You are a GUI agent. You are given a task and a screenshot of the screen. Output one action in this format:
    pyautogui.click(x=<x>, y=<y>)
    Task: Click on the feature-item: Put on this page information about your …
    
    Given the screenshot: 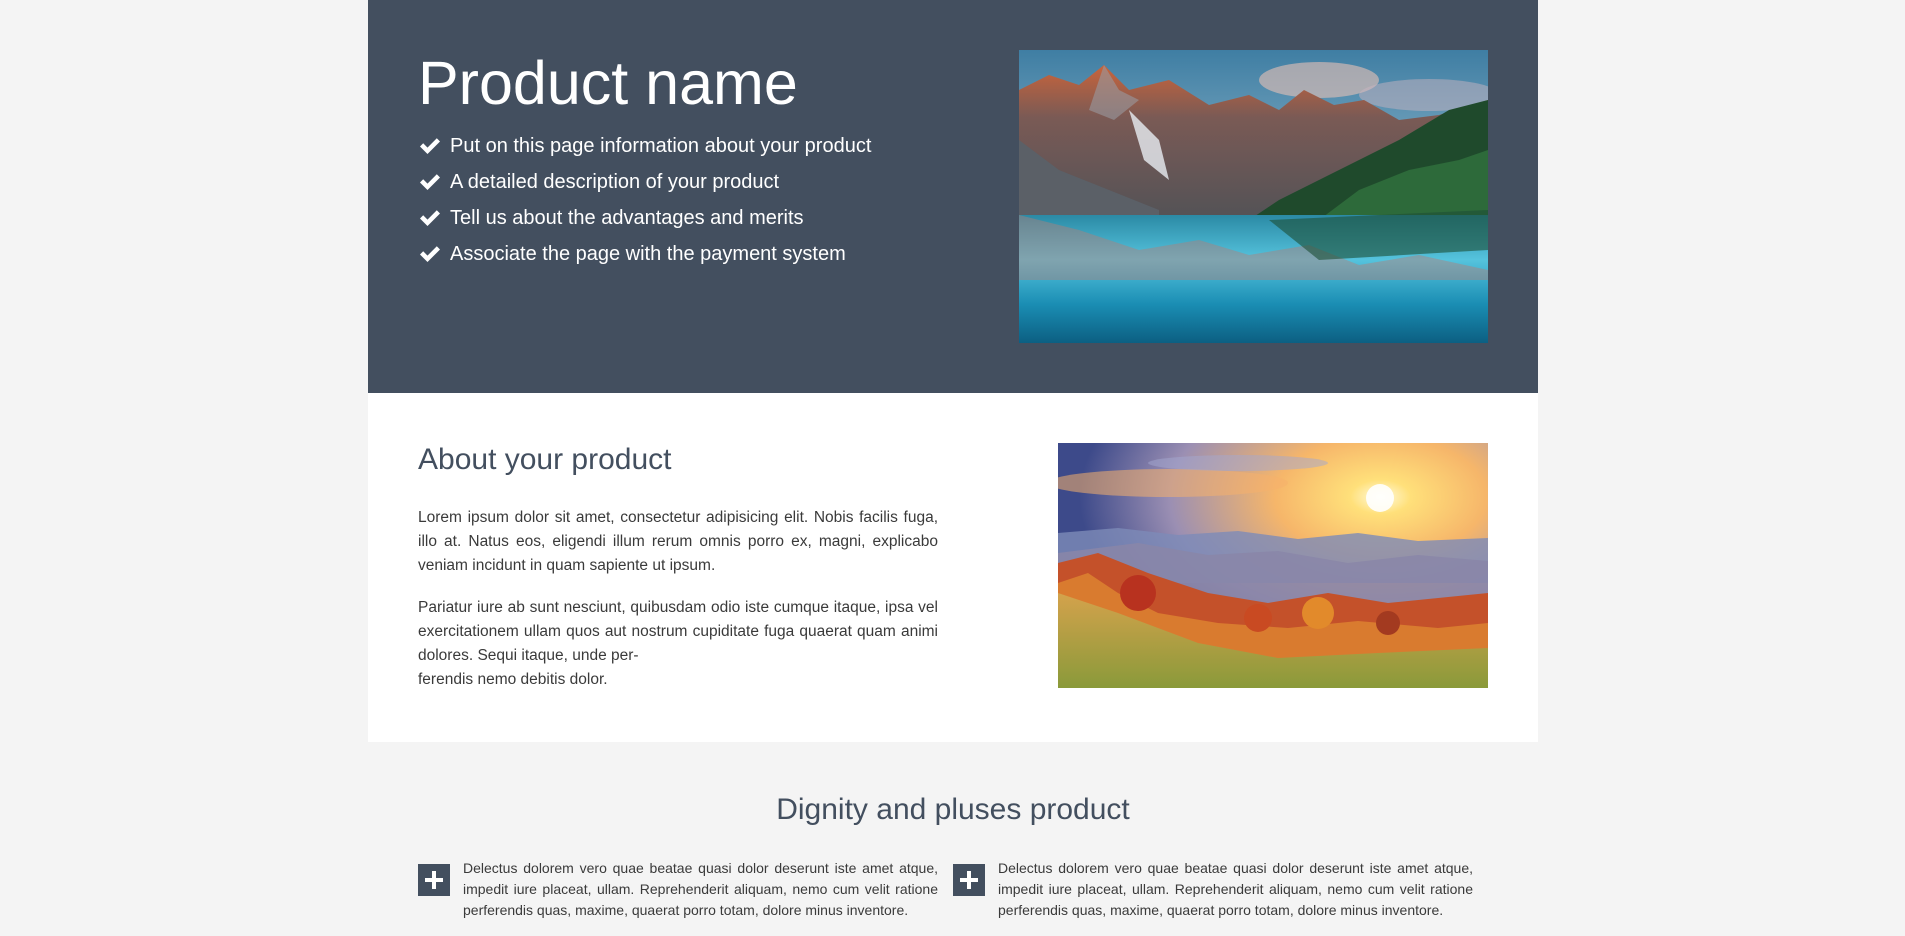 What is the action you would take?
    pyautogui.click(x=644, y=146)
    